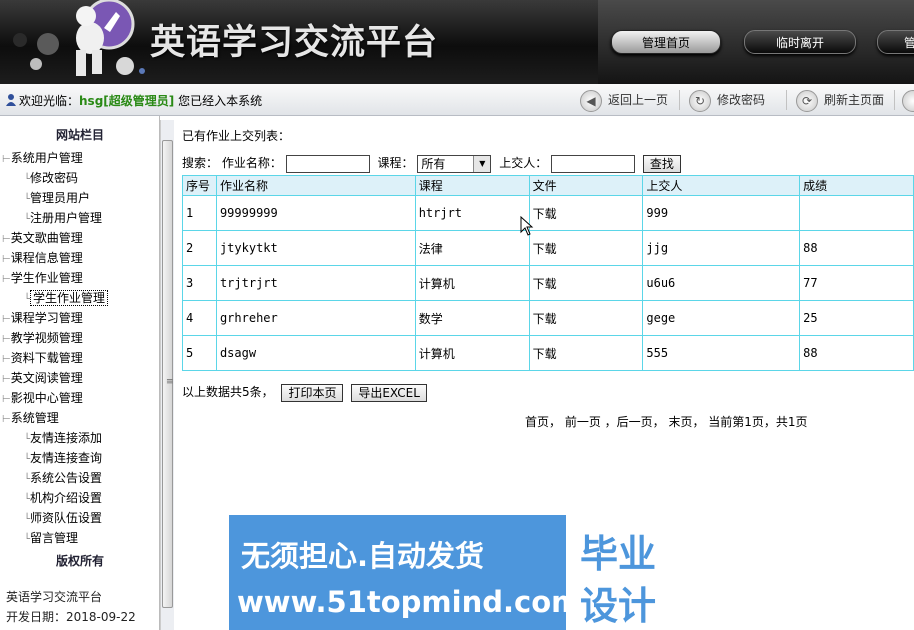 This screenshot has height=630, width=914. What do you see at coordinates (618, 606) in the screenshot?
I see `watermark-badge-line2: 设计` at bounding box center [618, 606].